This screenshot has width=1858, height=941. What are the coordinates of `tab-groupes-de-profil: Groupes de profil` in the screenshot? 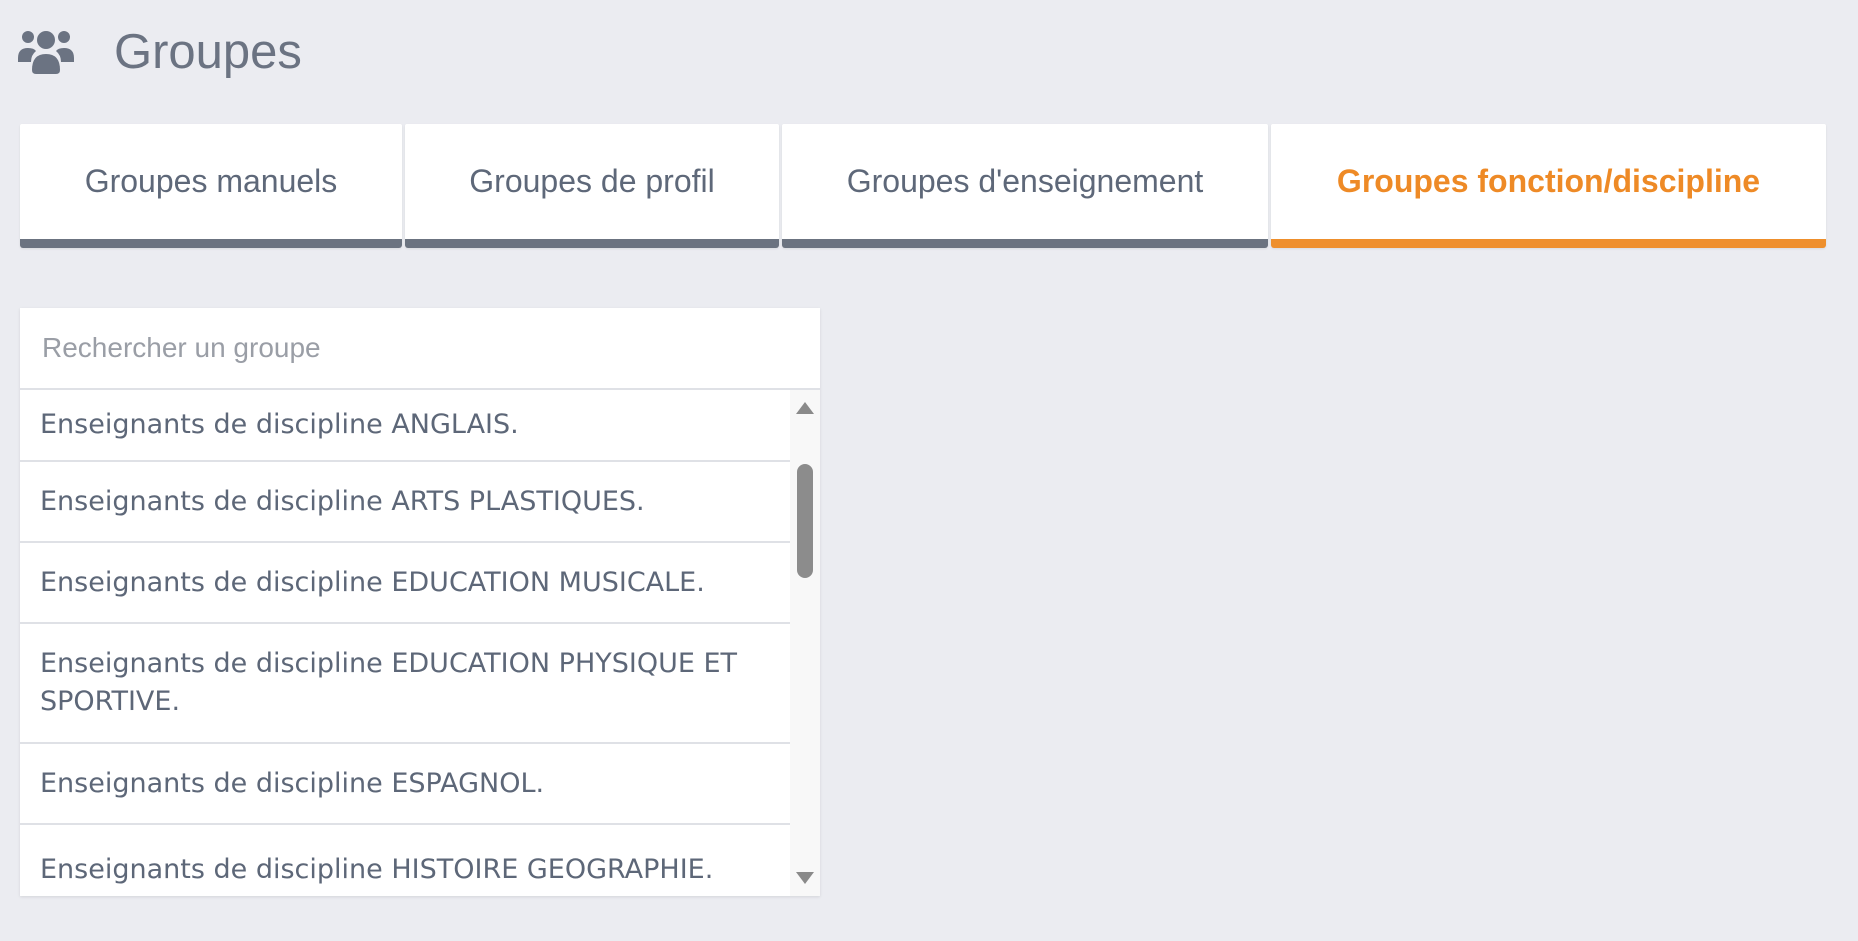 It's located at (592, 186).